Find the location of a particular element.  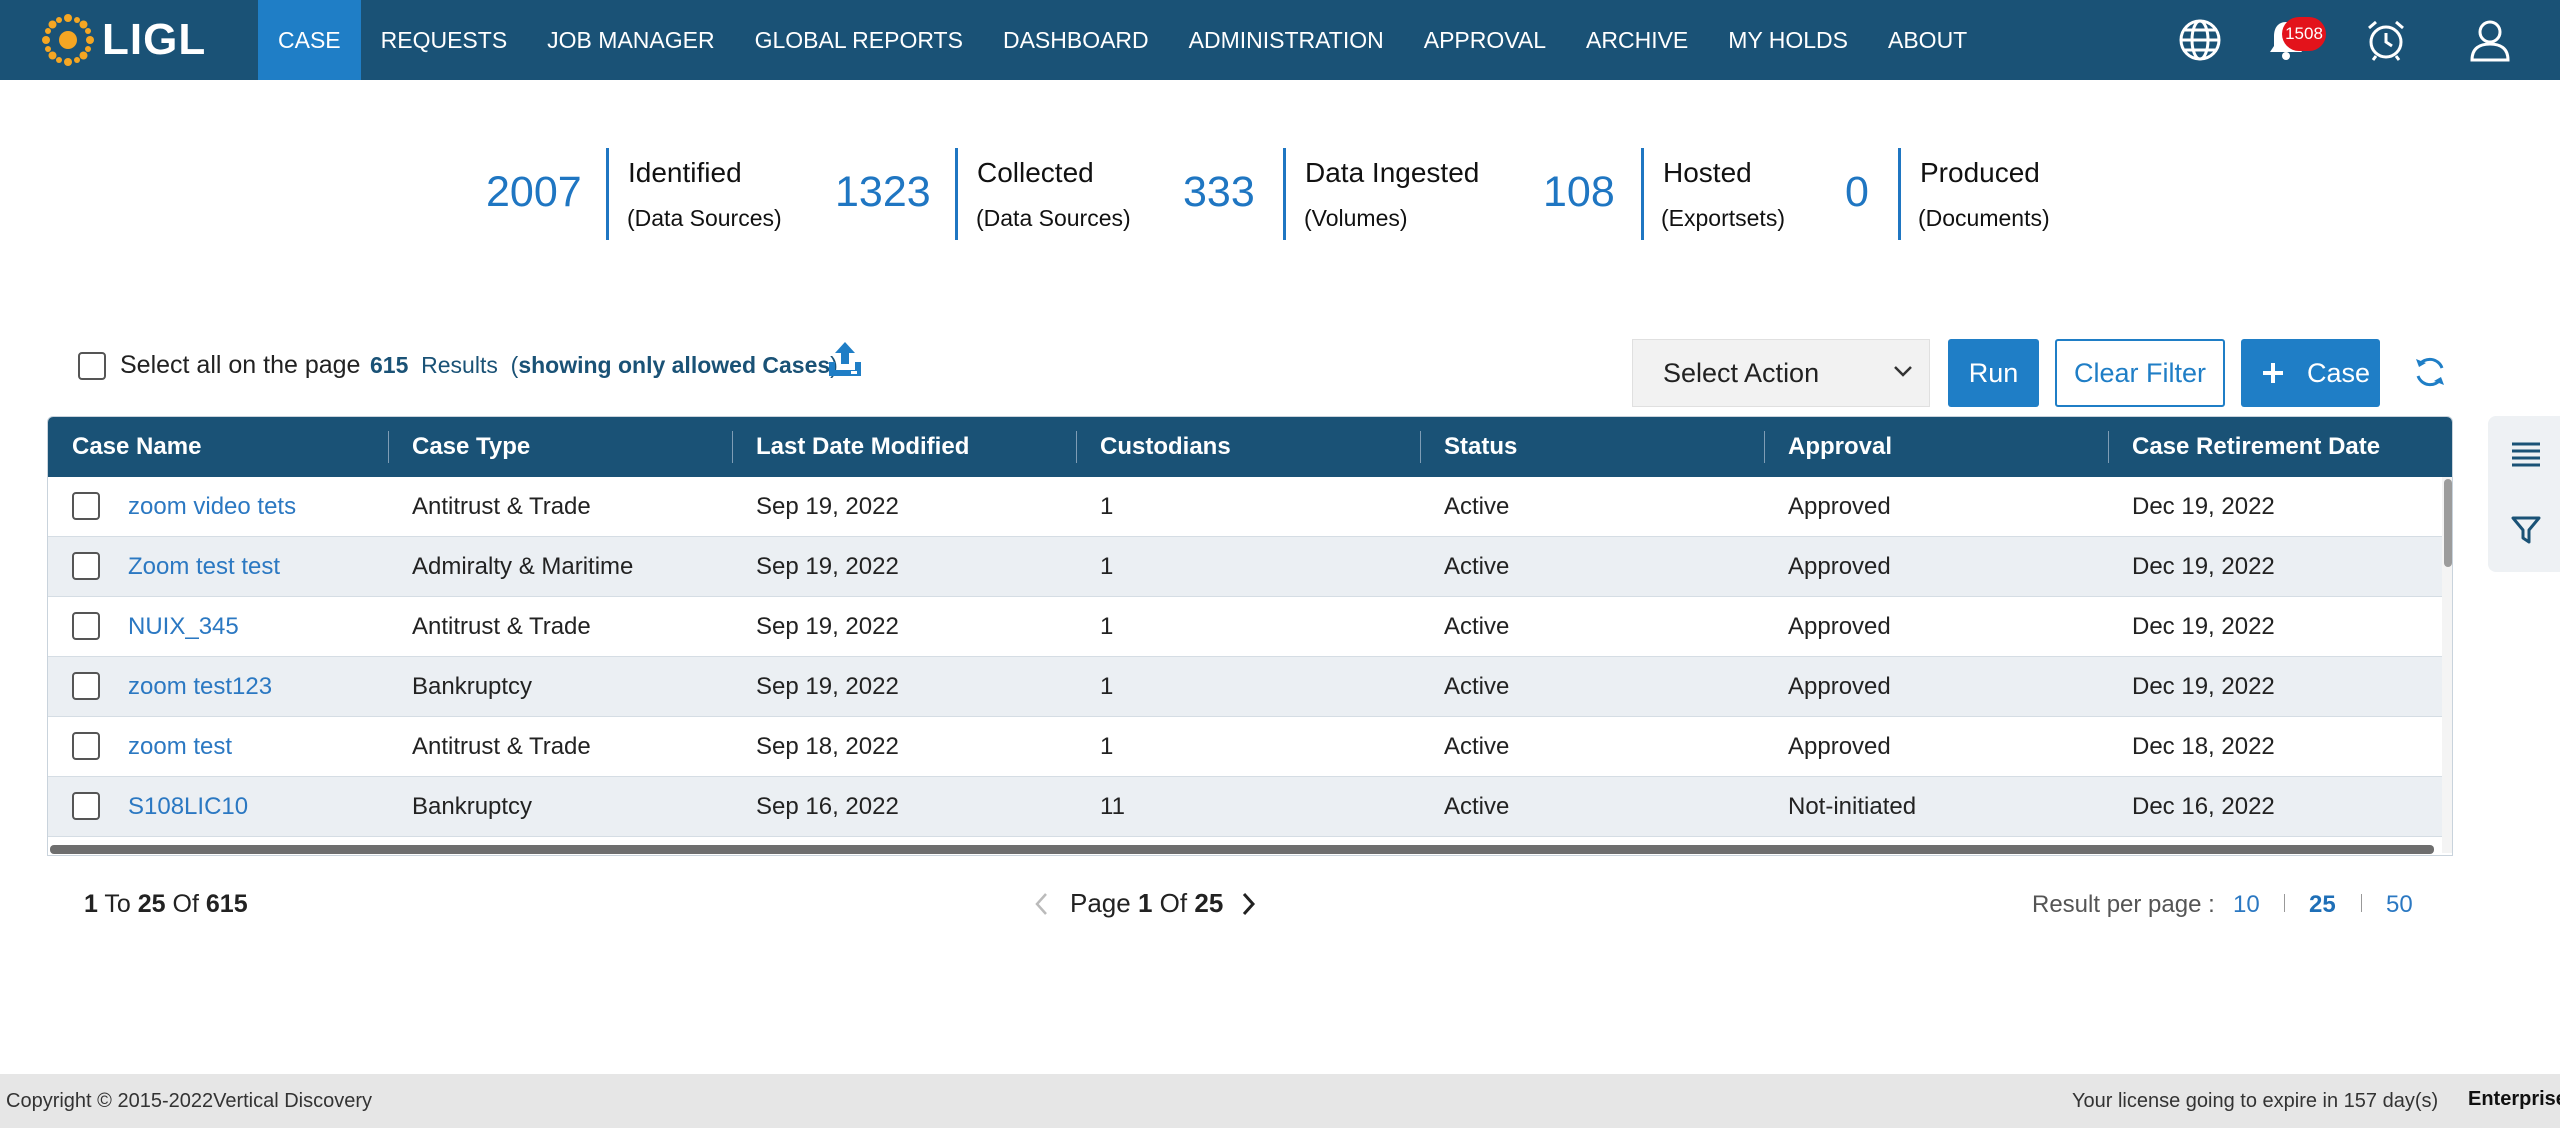

alarm-clock-icon is located at coordinates (2386, 40).